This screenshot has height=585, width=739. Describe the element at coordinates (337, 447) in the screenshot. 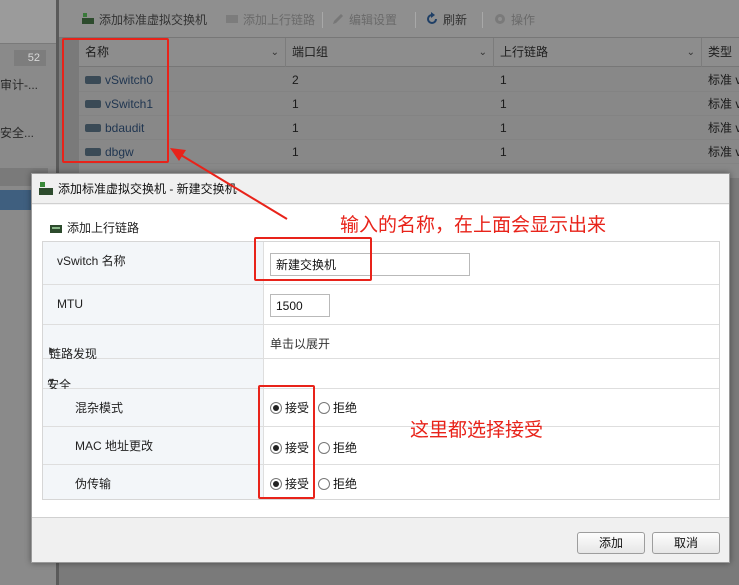

I see `mac-change-reject-radio: 拒绝` at that location.